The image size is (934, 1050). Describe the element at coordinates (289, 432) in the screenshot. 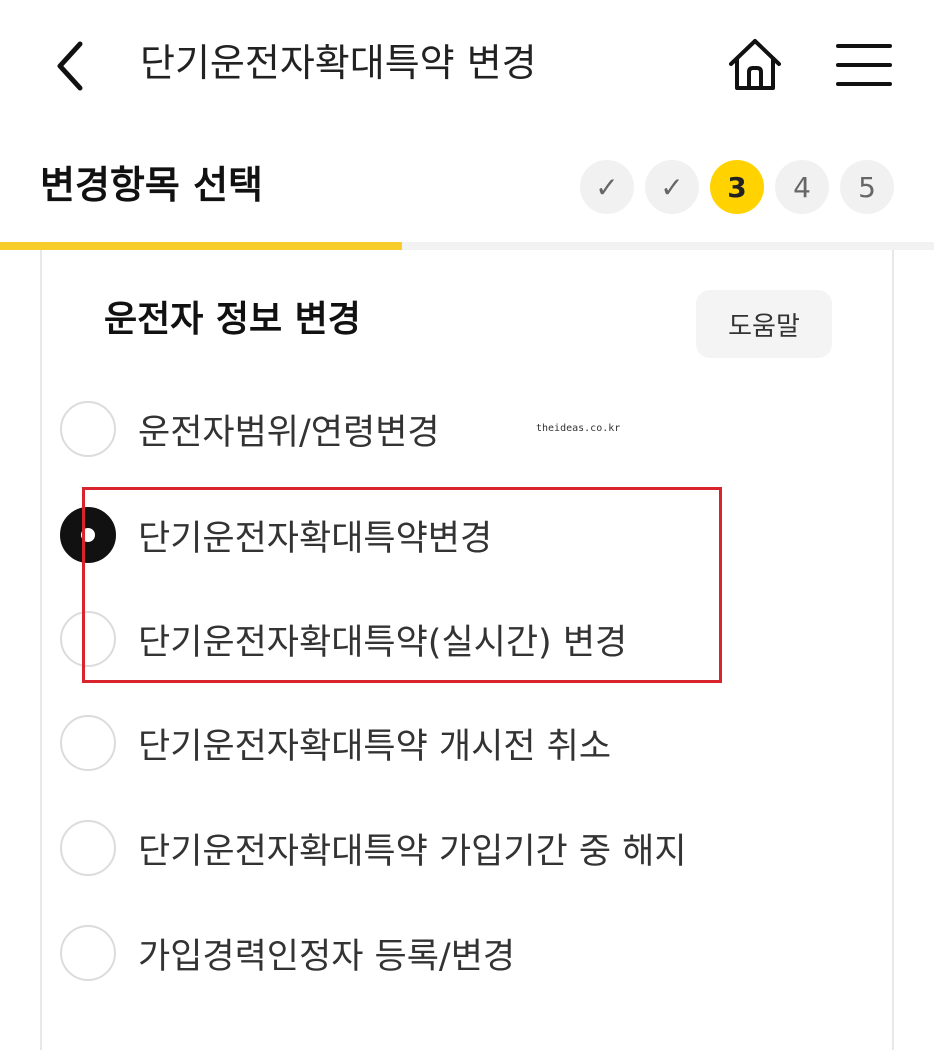

I see `option-label: 운전자범위/연령변경` at that location.